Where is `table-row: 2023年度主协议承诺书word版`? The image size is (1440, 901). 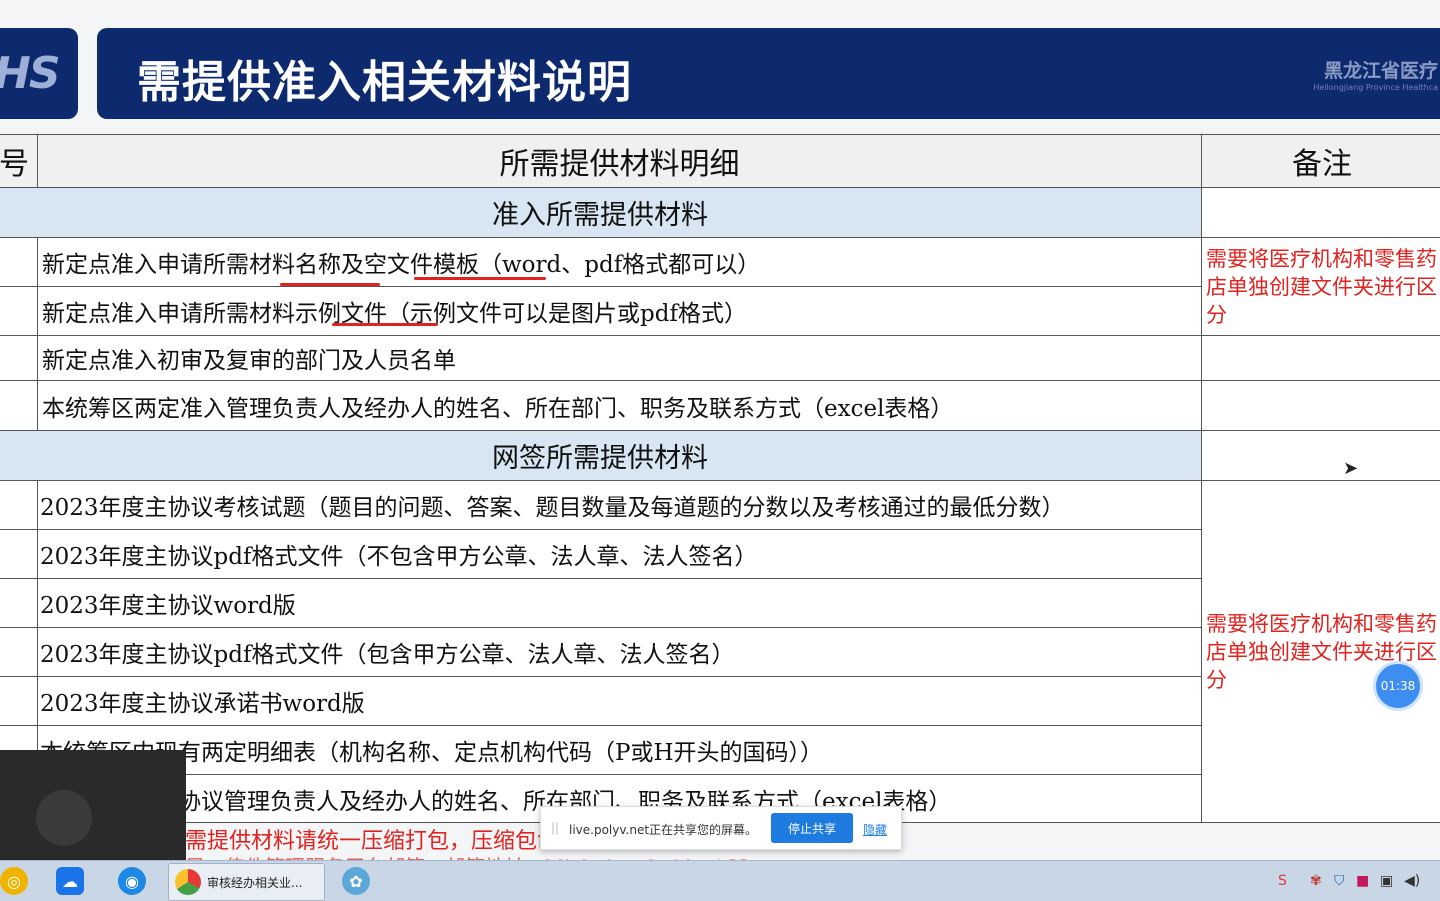 table-row: 2023年度主协议承诺书word版 is located at coordinates (619, 701).